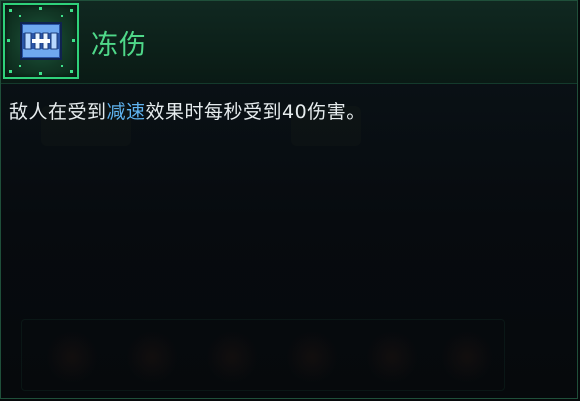 Image resolution: width=580 pixels, height=401 pixels. What do you see at coordinates (126, 112) in the screenshot?
I see `slow-keyword-highlight: 减速` at bounding box center [126, 112].